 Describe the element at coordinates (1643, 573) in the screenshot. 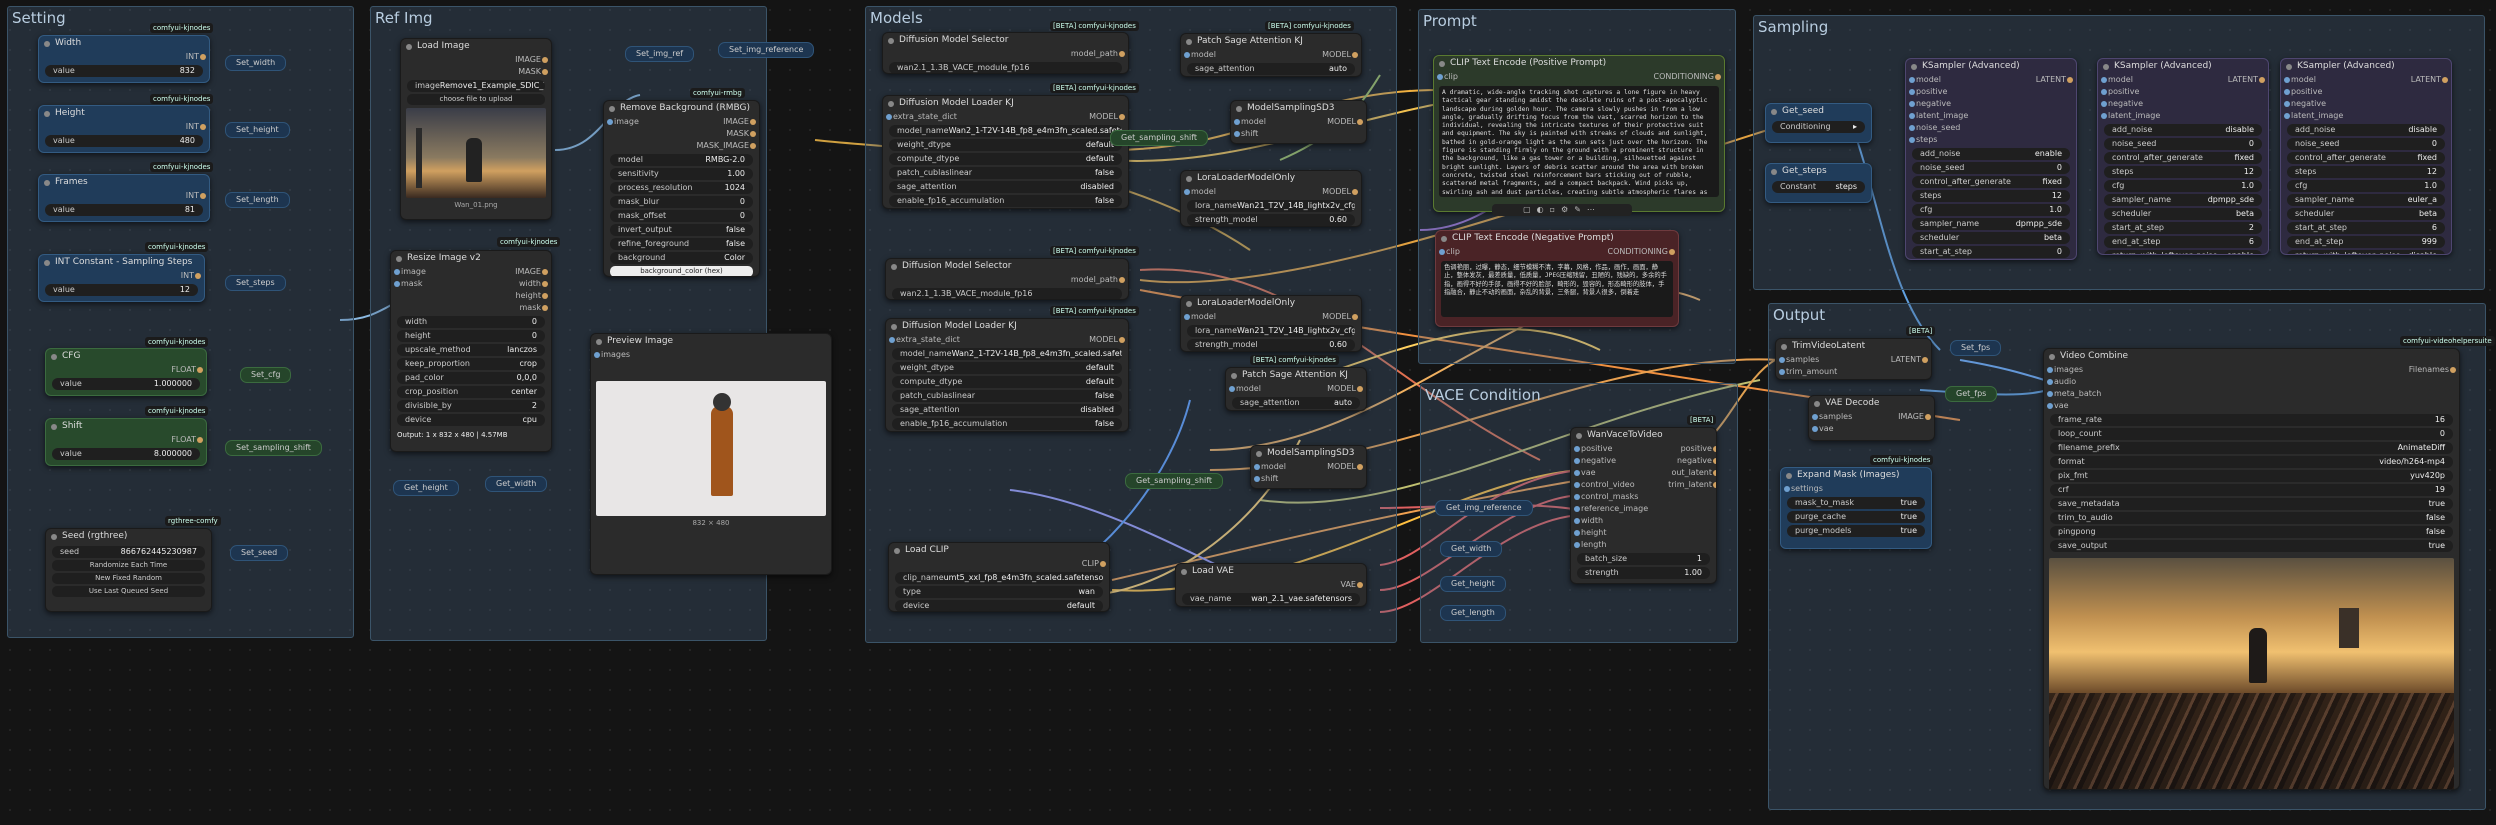

I see `widget-strength: strength 1.00` at that location.